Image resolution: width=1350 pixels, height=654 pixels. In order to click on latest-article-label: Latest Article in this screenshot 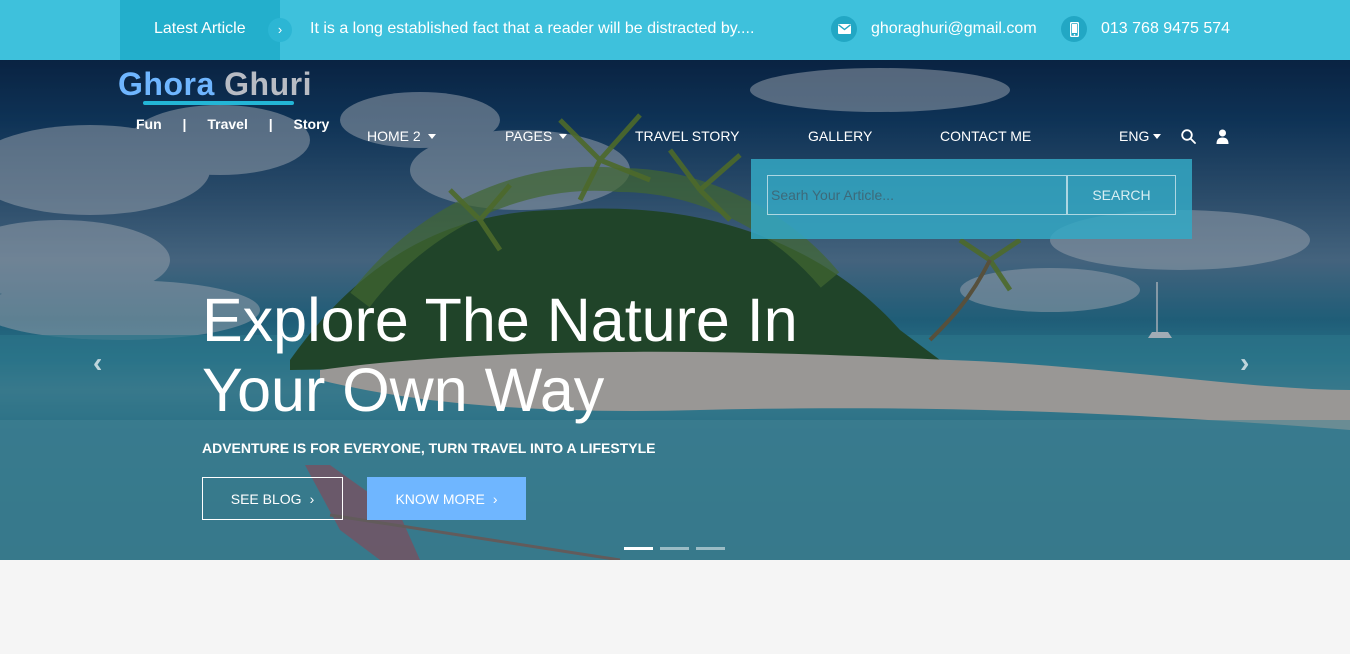, I will do `click(200, 30)`.